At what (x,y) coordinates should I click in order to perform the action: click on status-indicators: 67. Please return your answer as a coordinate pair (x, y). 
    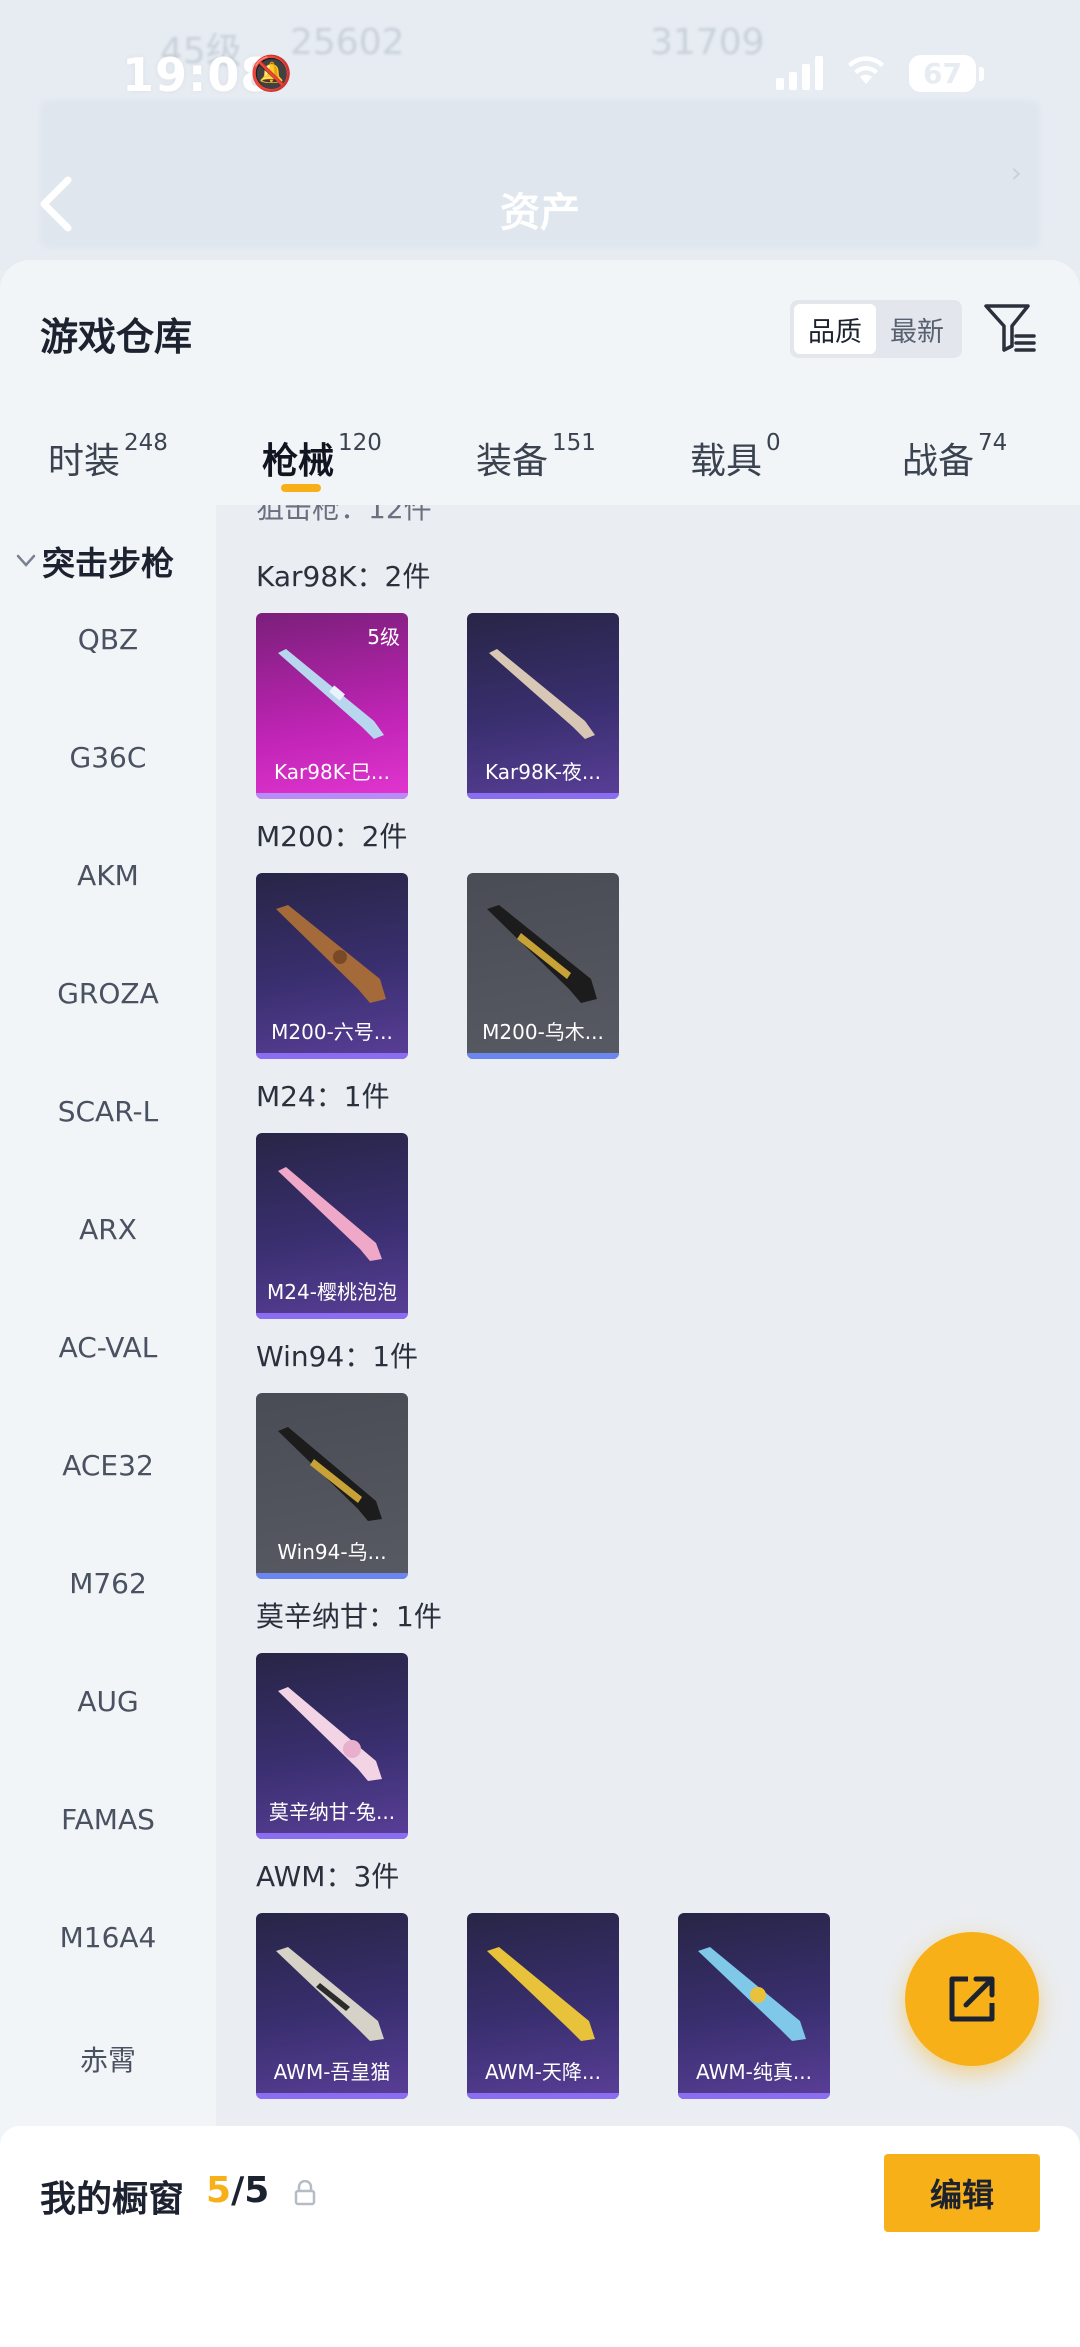
    Looking at the image, I should click on (880, 73).